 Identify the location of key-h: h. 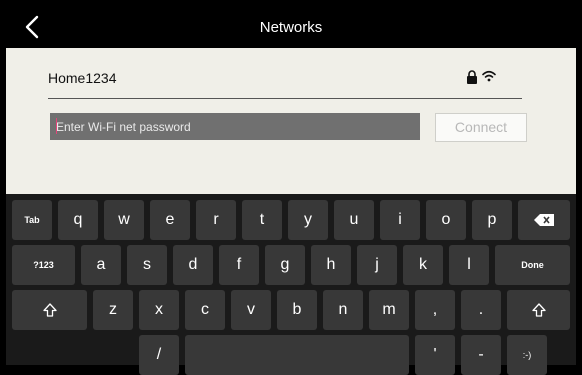
(331, 265).